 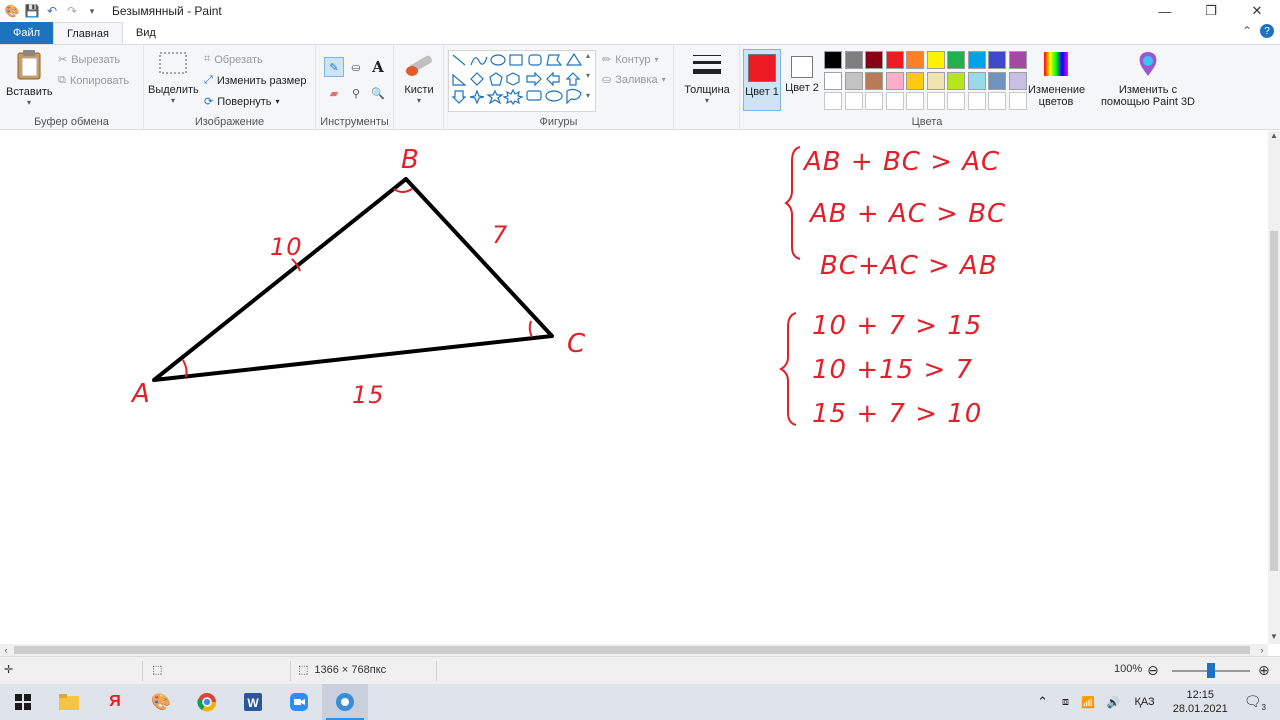 What do you see at coordinates (92, 11) in the screenshot?
I see `customize-chevron-icon: ▾` at bounding box center [92, 11].